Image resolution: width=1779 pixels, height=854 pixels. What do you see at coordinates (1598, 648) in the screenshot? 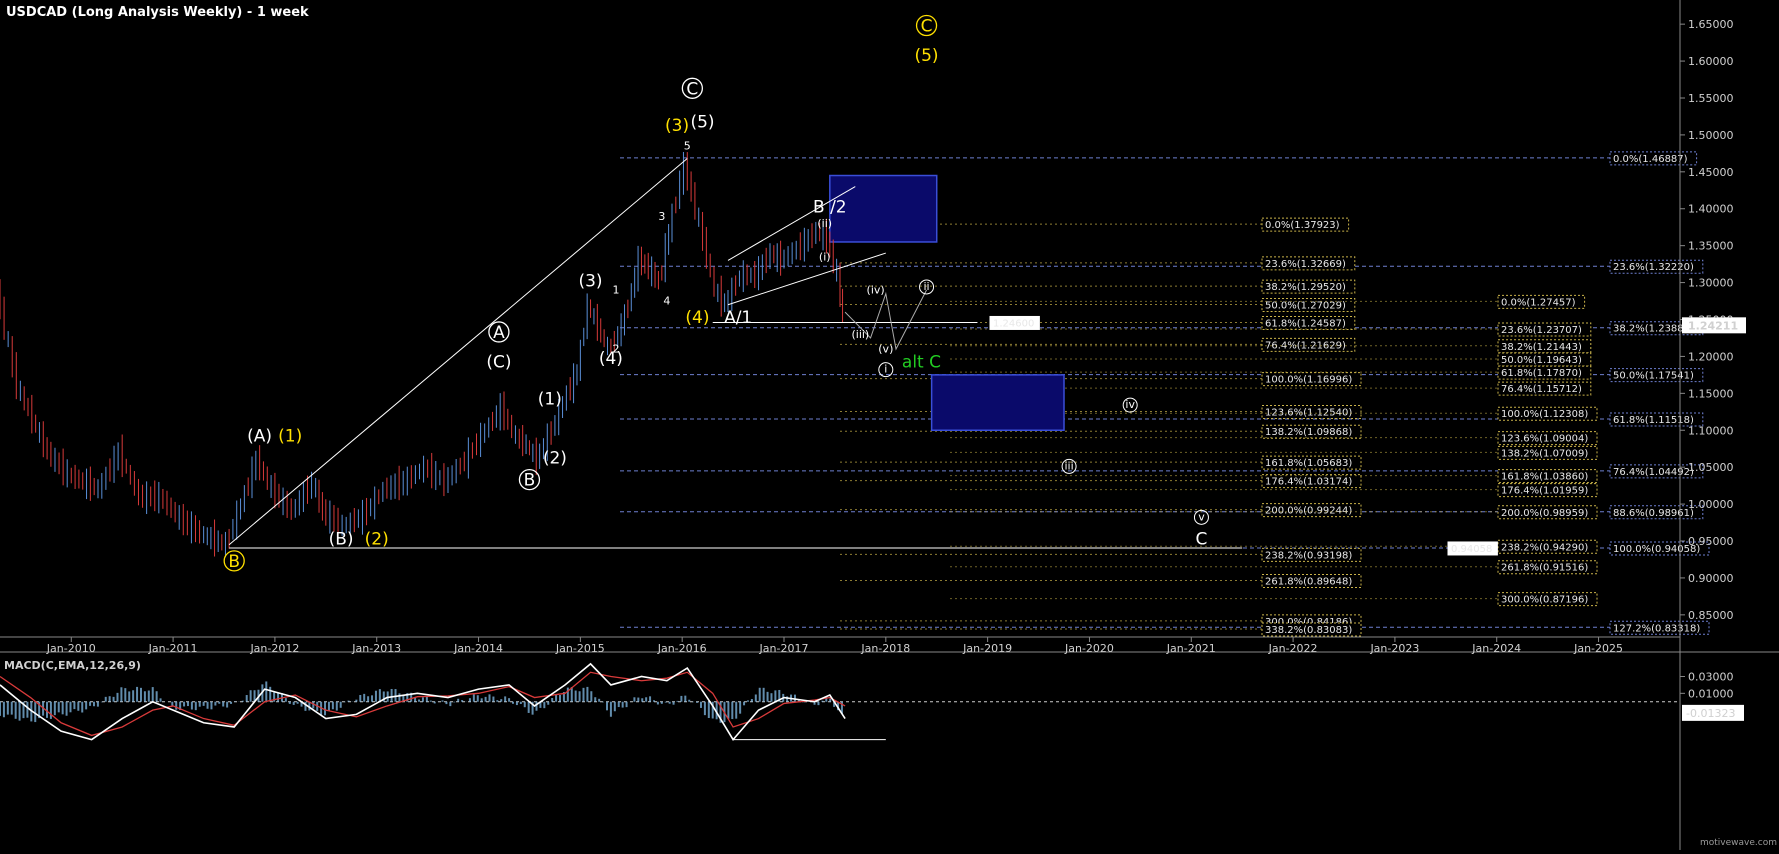
I see `x-tick-label: Jan-2025` at bounding box center [1598, 648].